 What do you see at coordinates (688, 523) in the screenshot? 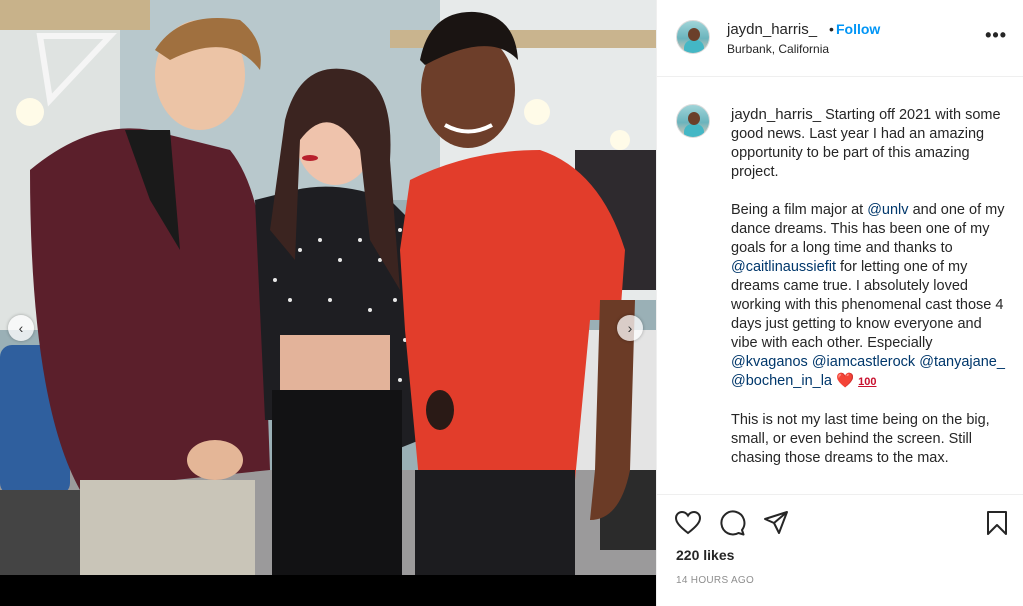
I see `heart-icon` at bounding box center [688, 523].